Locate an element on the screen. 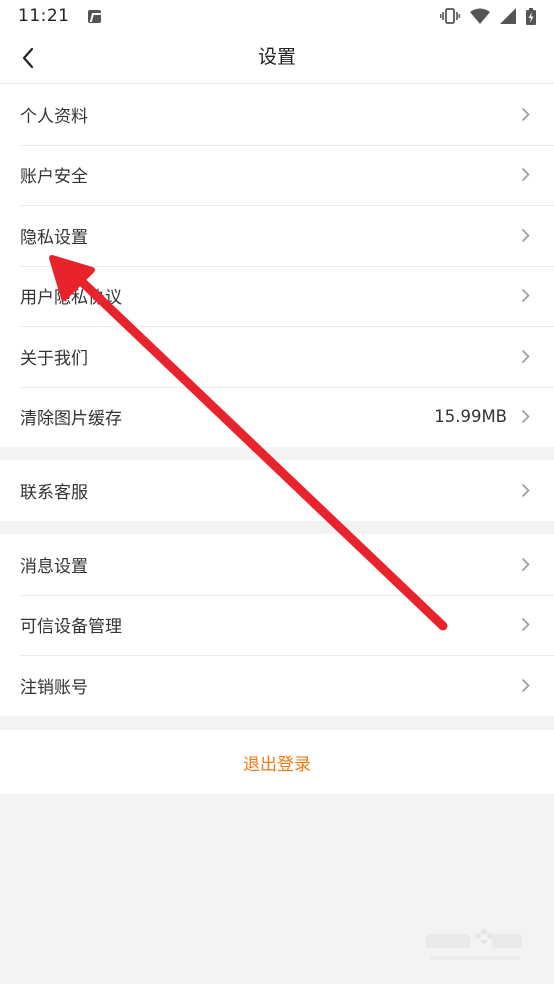 Image resolution: width=554 pixels, height=984 pixels. settings-group-support: 联系客服 is located at coordinates (277, 490).